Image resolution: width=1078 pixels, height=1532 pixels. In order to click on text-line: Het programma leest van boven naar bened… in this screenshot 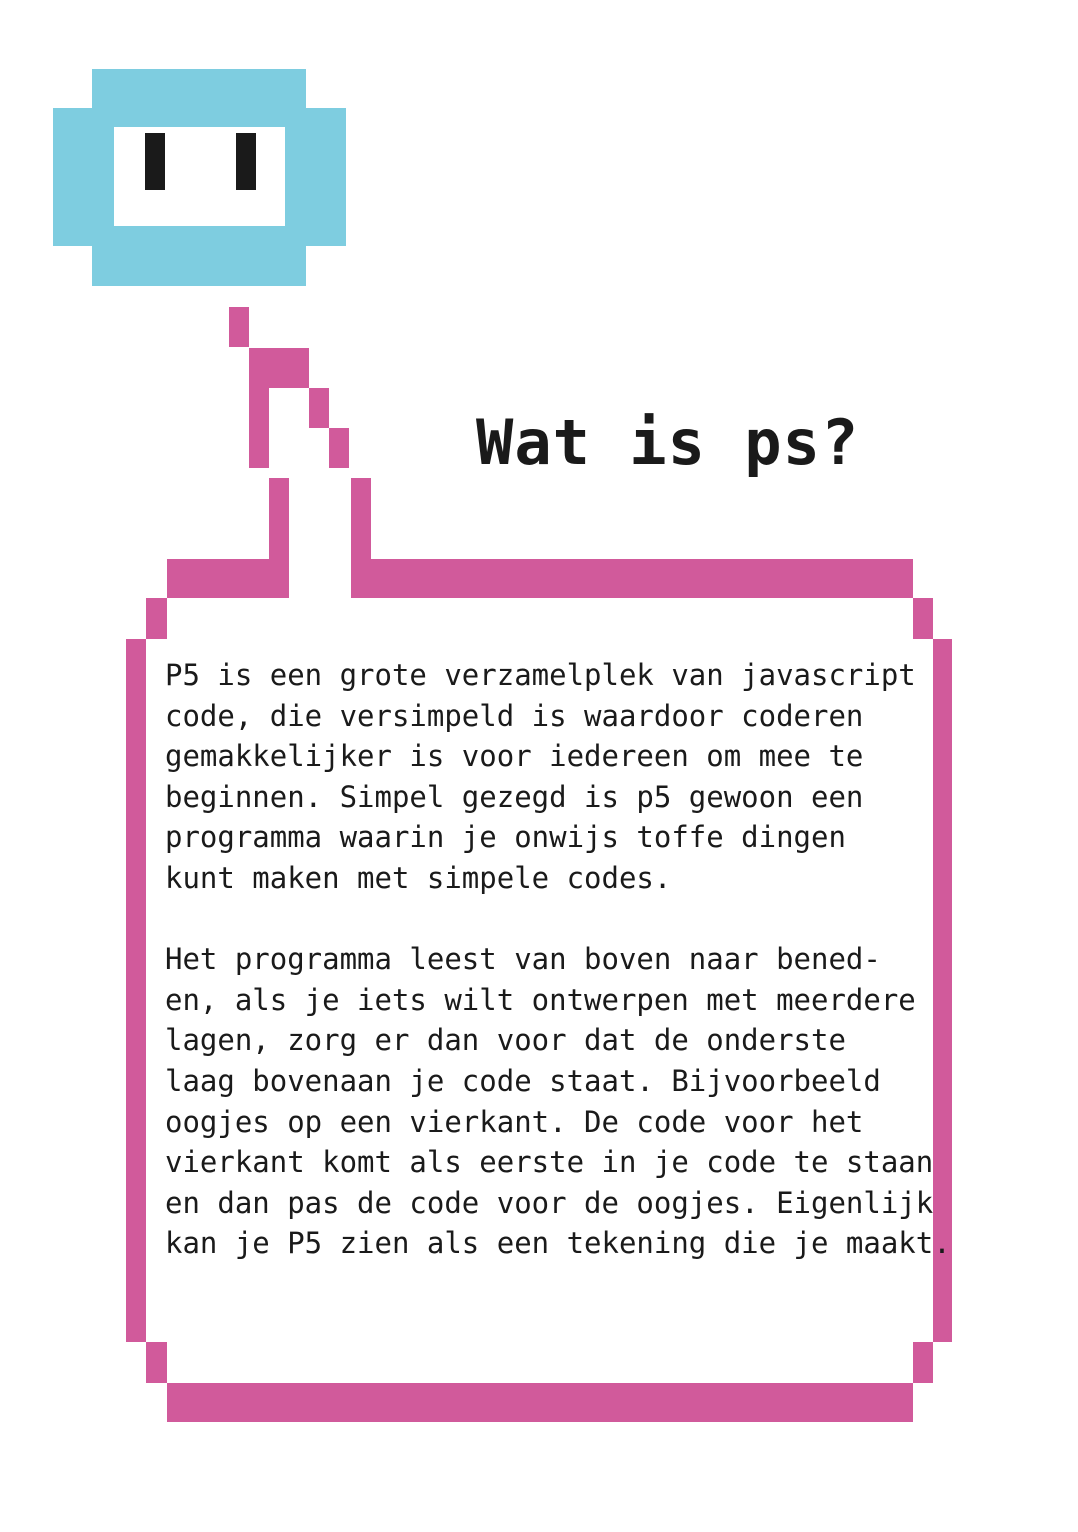, I will do `click(523, 959)`.